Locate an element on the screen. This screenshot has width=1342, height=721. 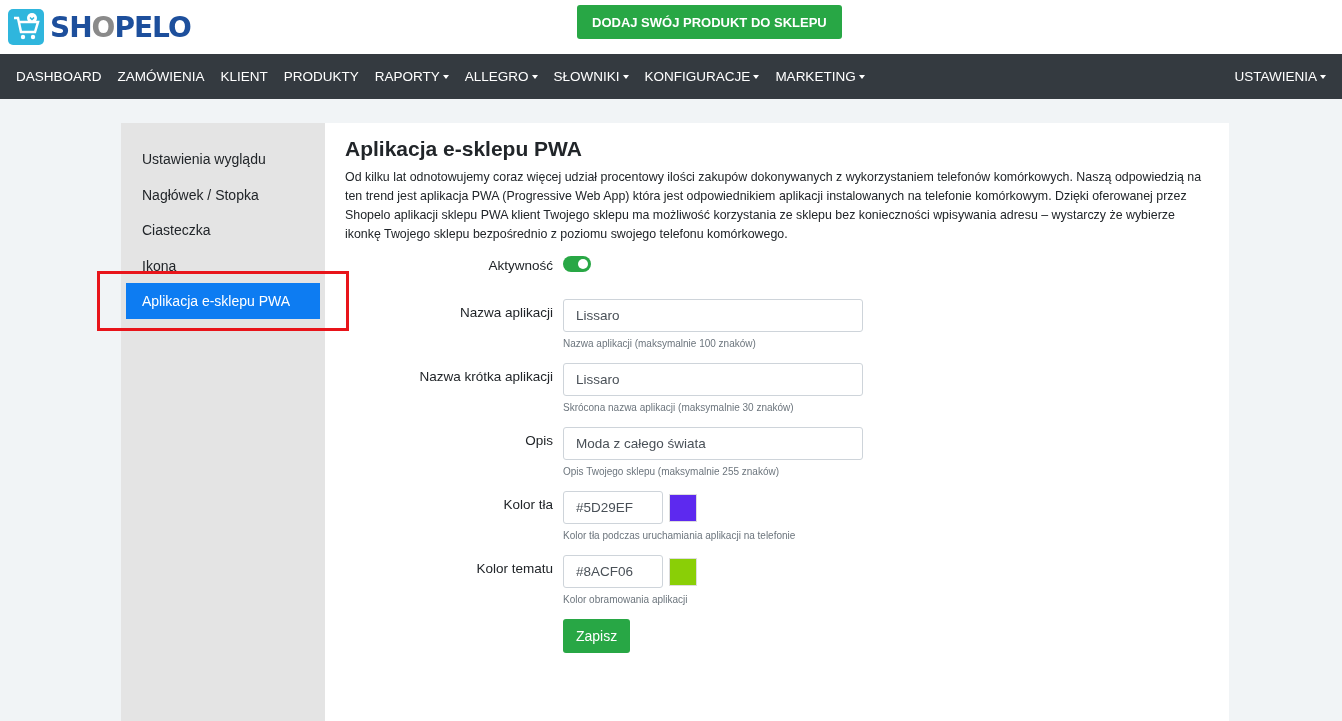
sidebar-item: Ciasteczka is located at coordinates (223, 230).